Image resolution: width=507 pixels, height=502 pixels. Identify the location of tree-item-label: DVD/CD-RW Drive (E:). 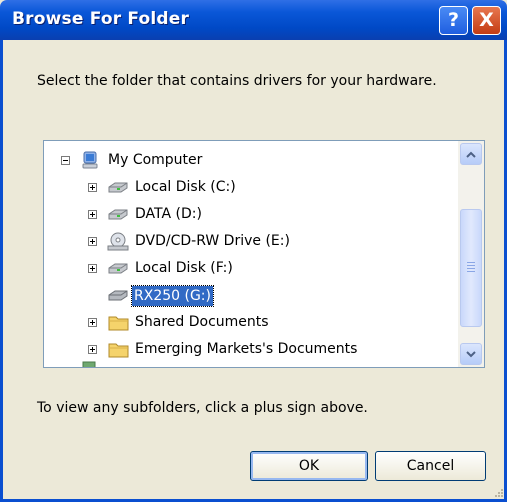
(212, 241).